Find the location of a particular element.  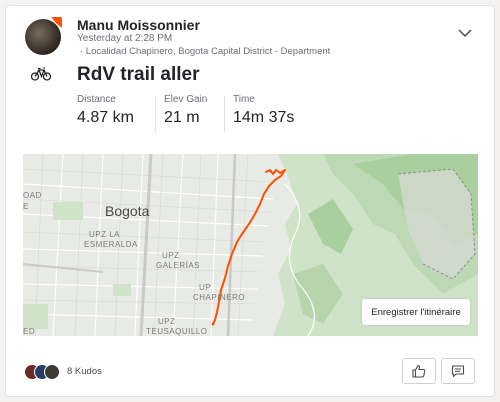

map-label: UPZ LA is located at coordinates (105, 234).